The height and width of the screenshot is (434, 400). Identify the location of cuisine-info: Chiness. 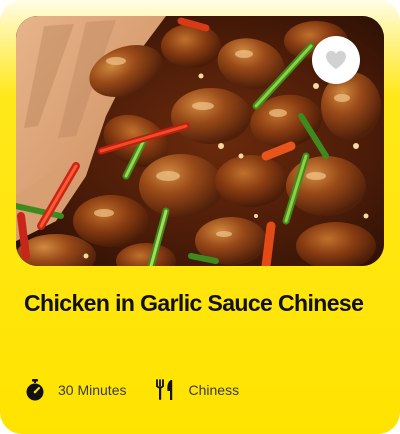
(196, 390).